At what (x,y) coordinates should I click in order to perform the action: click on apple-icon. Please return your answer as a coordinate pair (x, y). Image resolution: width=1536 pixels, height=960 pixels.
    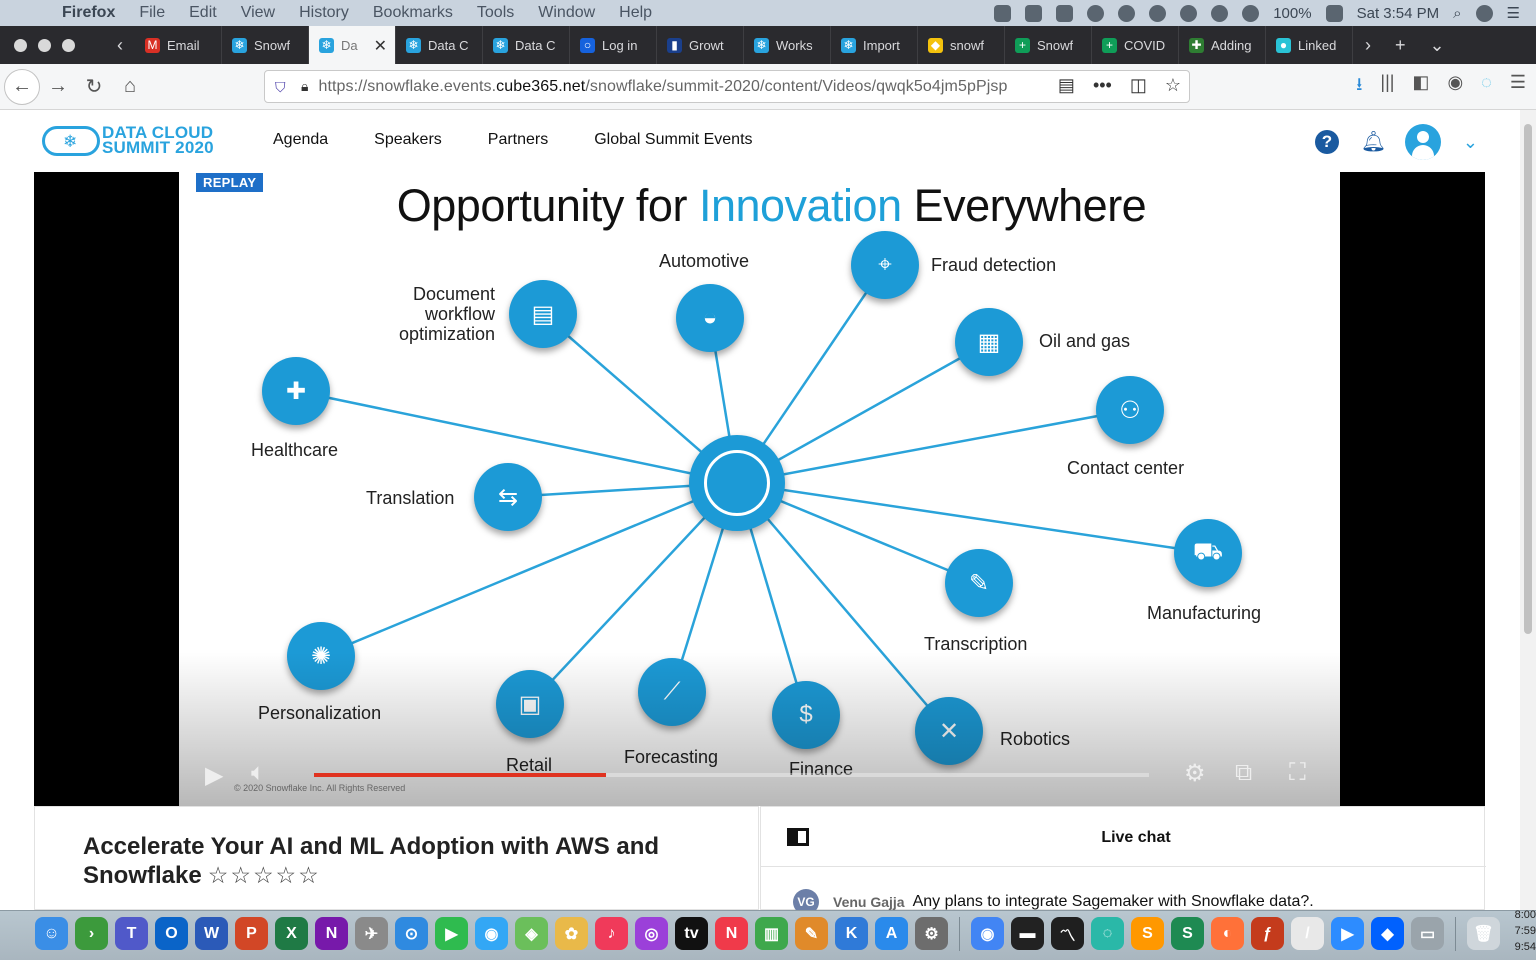
    Looking at the image, I should click on (31, 13).